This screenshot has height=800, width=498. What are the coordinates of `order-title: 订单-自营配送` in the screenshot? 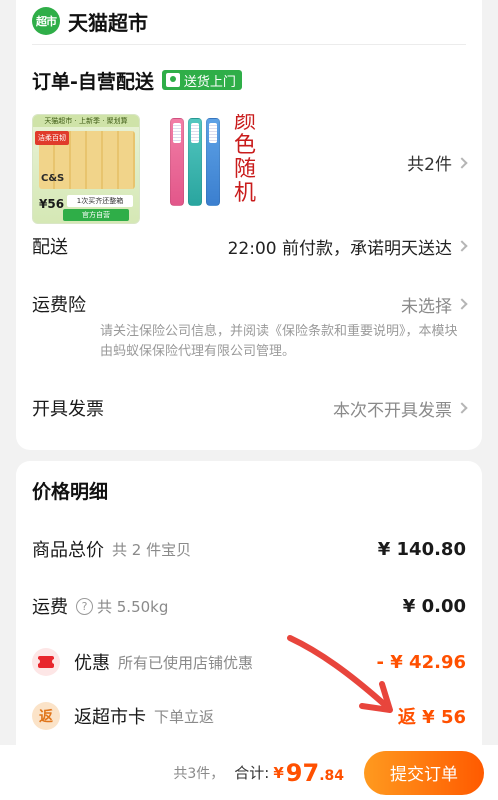 It's located at (93, 81).